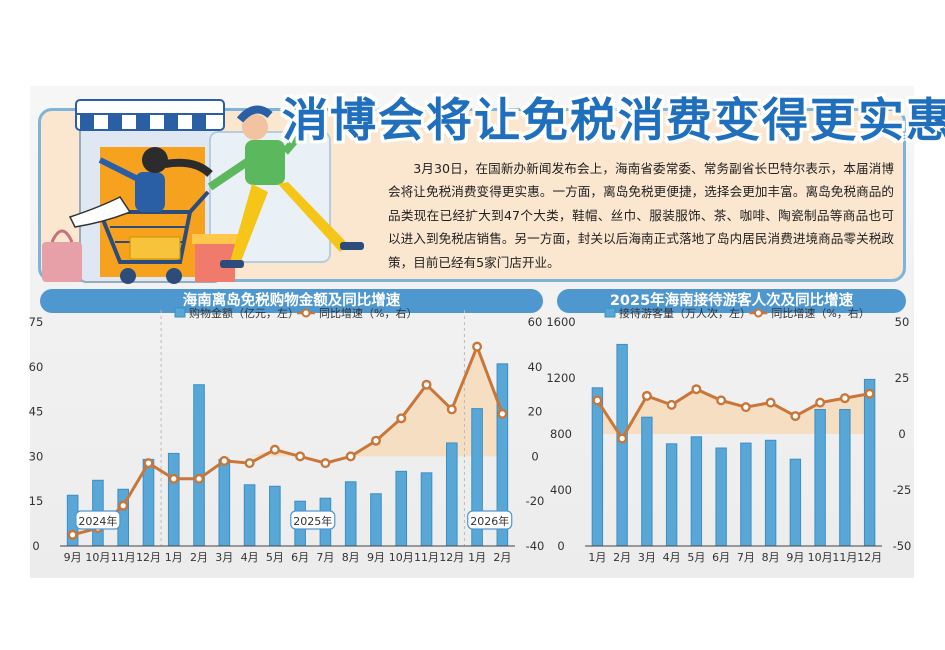  What do you see at coordinates (902, 490) in the screenshot?
I see `y-right-tick: -25` at bounding box center [902, 490].